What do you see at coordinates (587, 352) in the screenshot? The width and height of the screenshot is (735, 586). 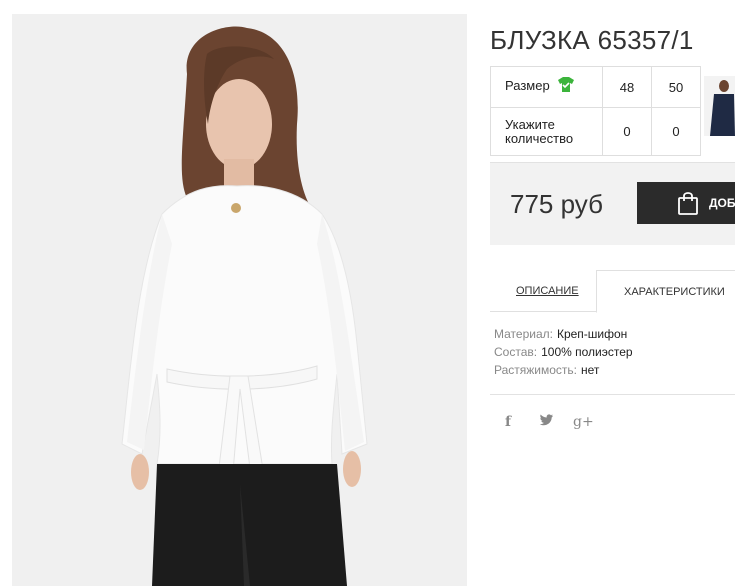 I see `characteristic-value: 100% полиэстер` at bounding box center [587, 352].